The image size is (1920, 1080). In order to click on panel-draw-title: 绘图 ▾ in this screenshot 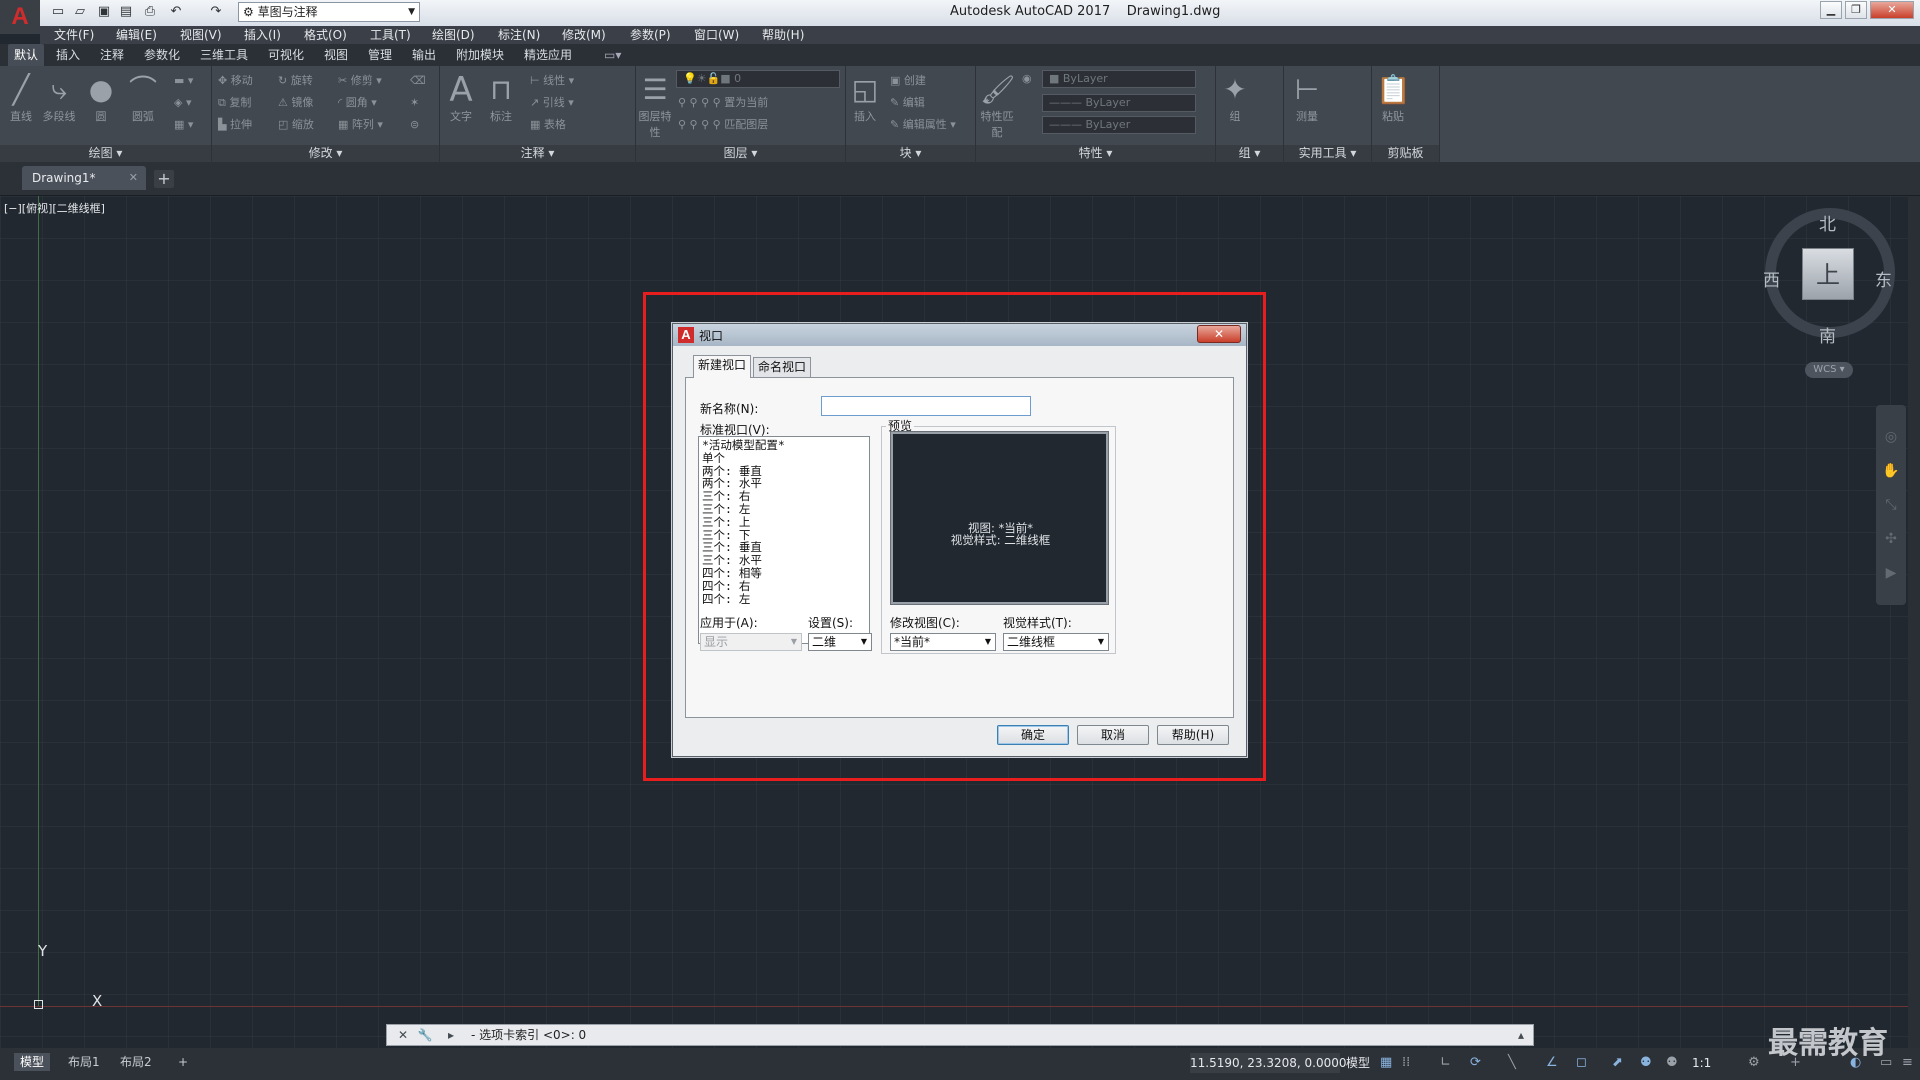, I will do `click(105, 153)`.